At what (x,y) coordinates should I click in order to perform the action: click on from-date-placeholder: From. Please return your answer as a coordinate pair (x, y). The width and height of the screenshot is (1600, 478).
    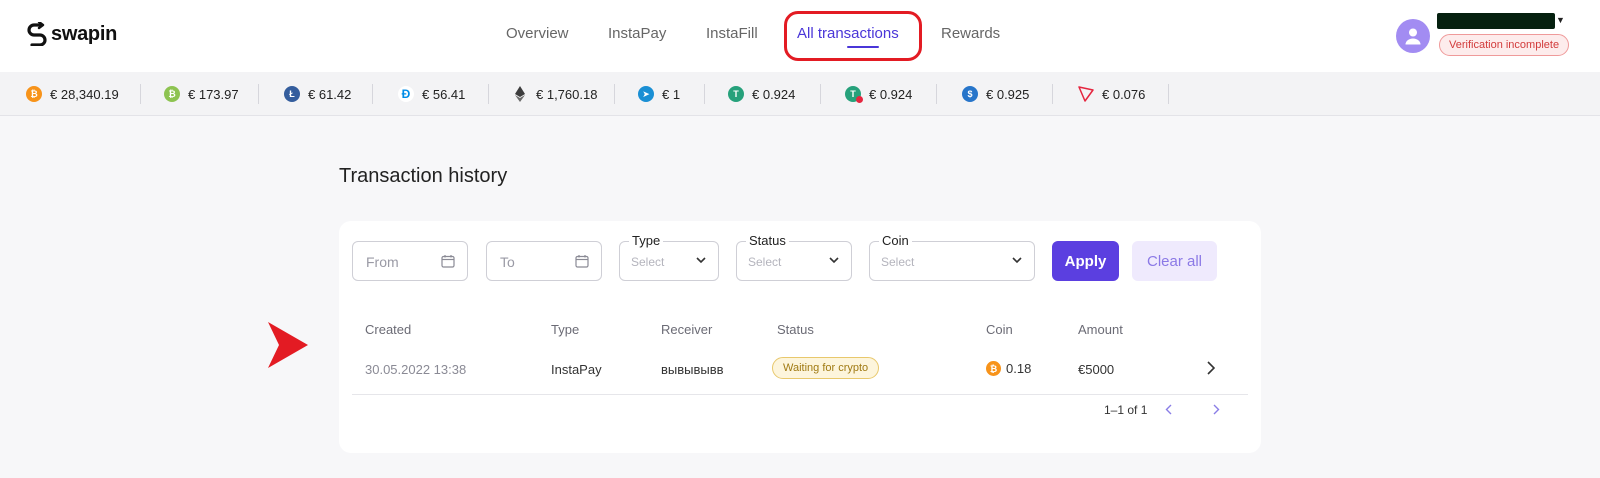
    Looking at the image, I should click on (382, 262).